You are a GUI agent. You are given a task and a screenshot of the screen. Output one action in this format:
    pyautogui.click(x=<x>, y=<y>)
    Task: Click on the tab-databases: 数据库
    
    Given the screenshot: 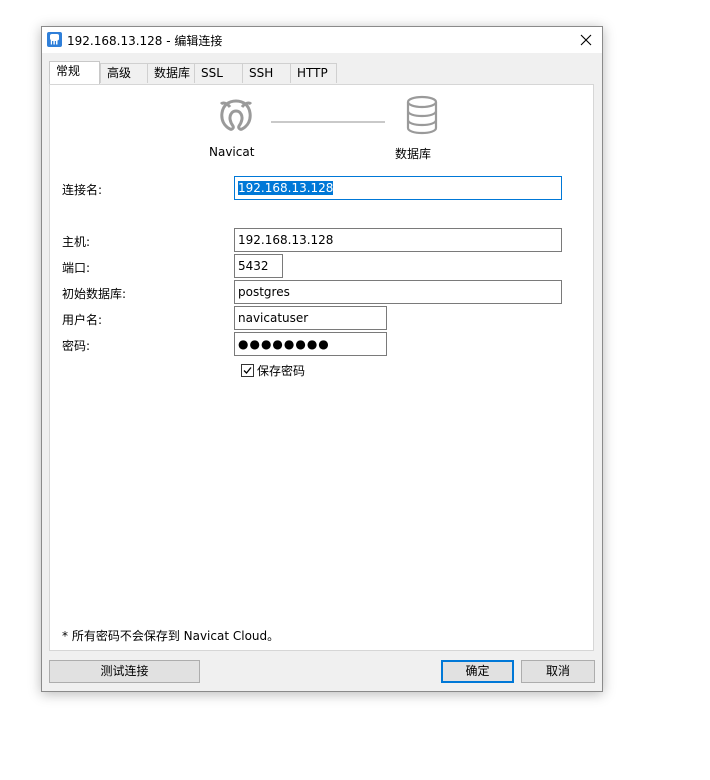 What is the action you would take?
    pyautogui.click(x=171, y=73)
    